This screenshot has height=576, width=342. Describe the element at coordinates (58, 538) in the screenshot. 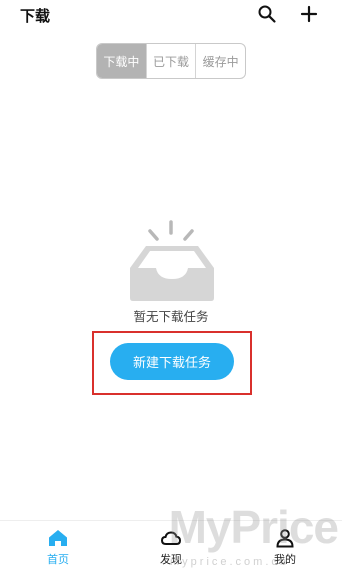

I see `home-icon` at that location.